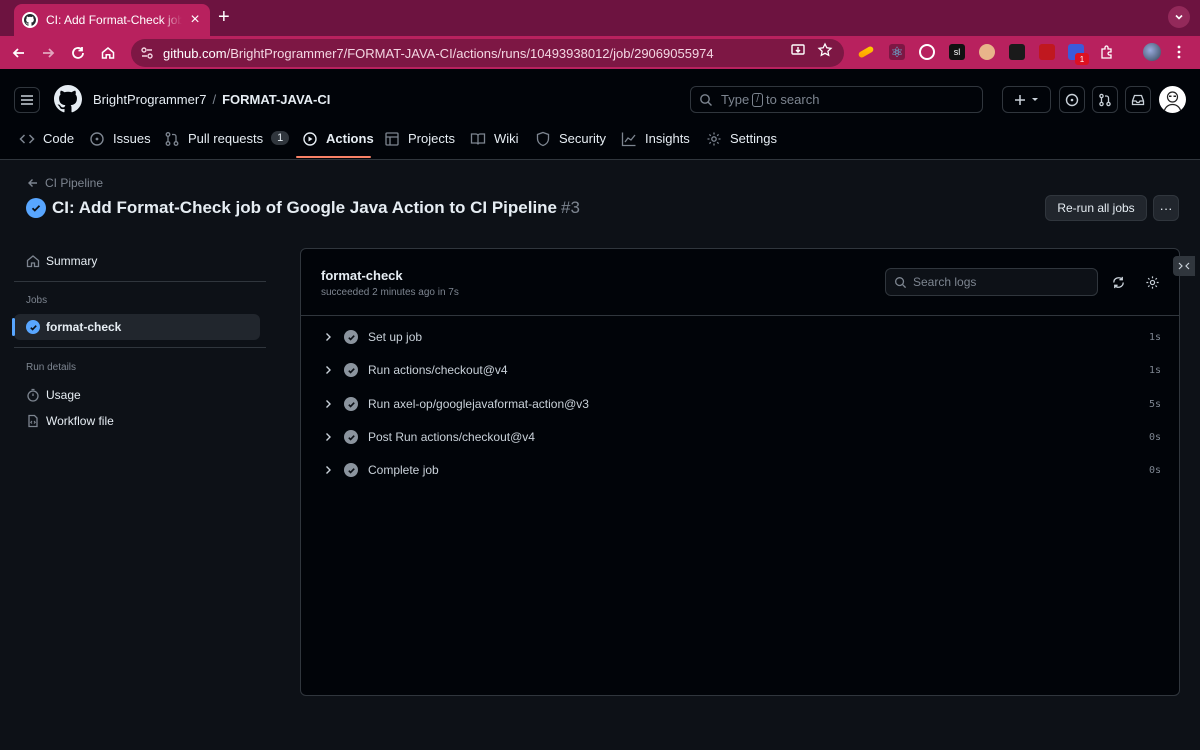 The height and width of the screenshot is (750, 1200). Describe the element at coordinates (957, 52) in the screenshot. I see `sl-extension-icon: sl` at that location.